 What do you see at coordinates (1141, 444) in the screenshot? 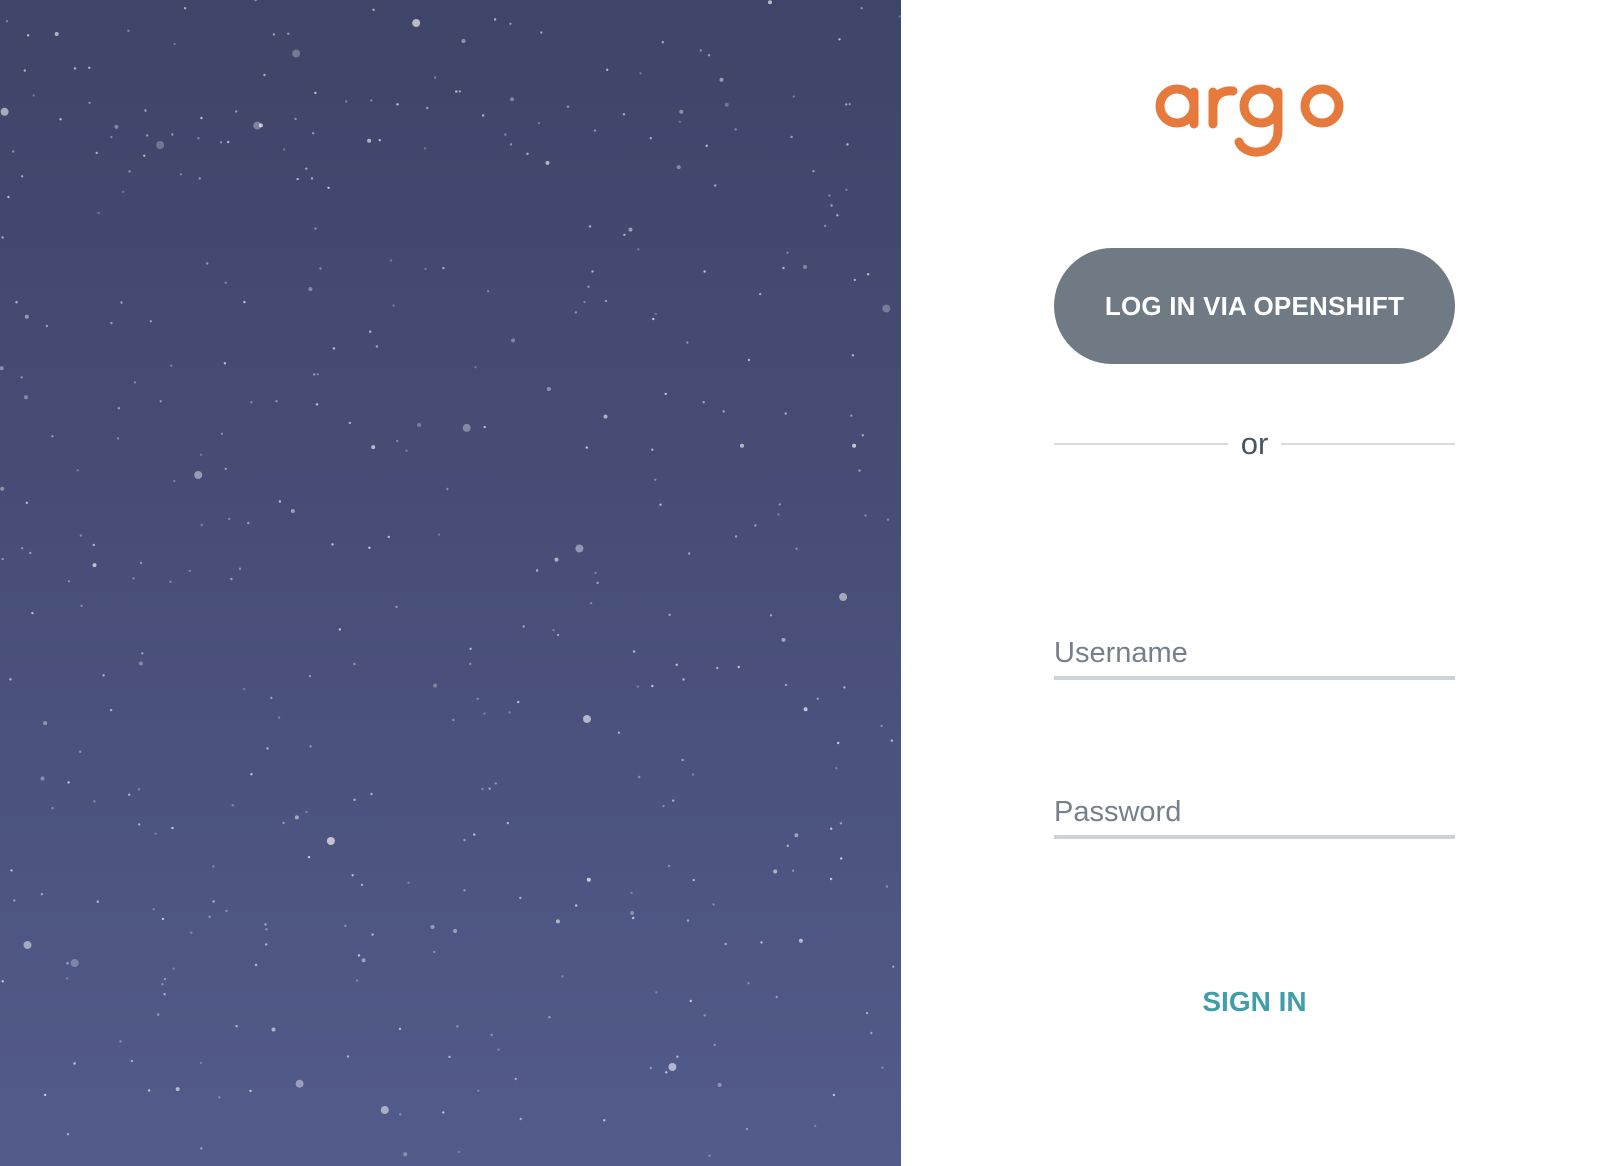
I see `divider-line-left` at bounding box center [1141, 444].